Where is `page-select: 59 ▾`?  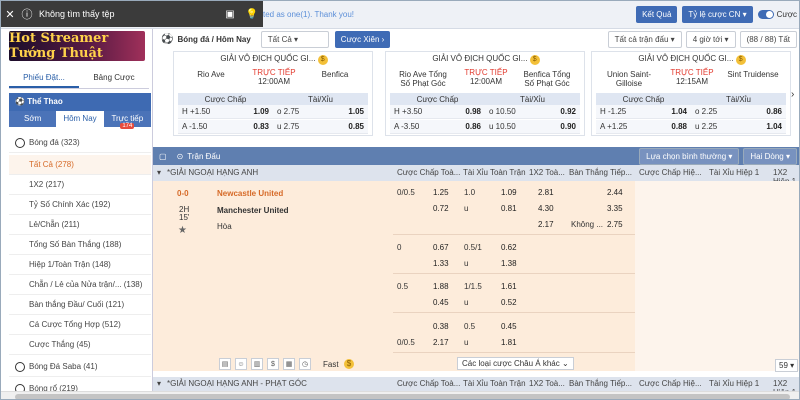
page-select: 59 ▾ is located at coordinates (787, 365).